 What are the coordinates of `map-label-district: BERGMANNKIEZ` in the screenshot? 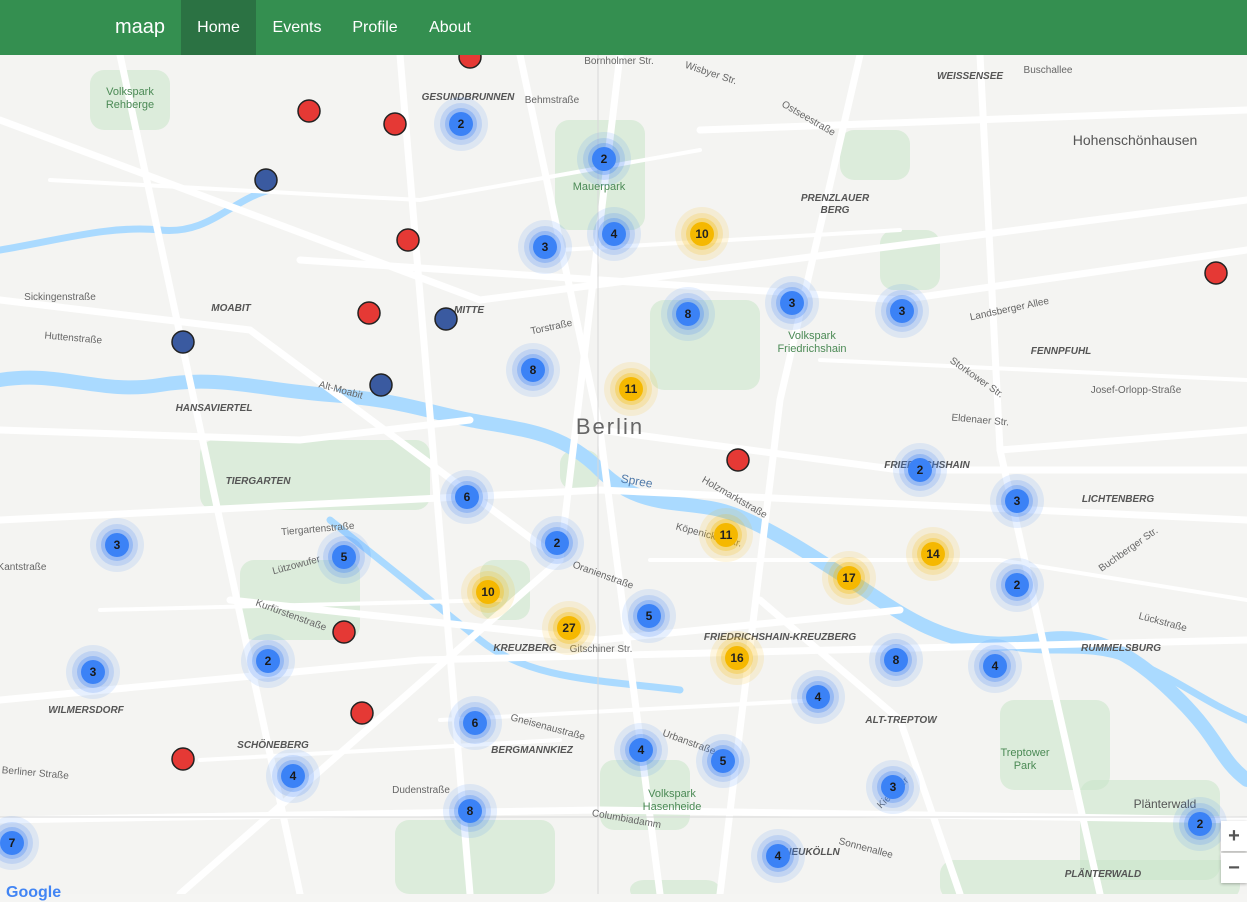 It's located at (532, 750).